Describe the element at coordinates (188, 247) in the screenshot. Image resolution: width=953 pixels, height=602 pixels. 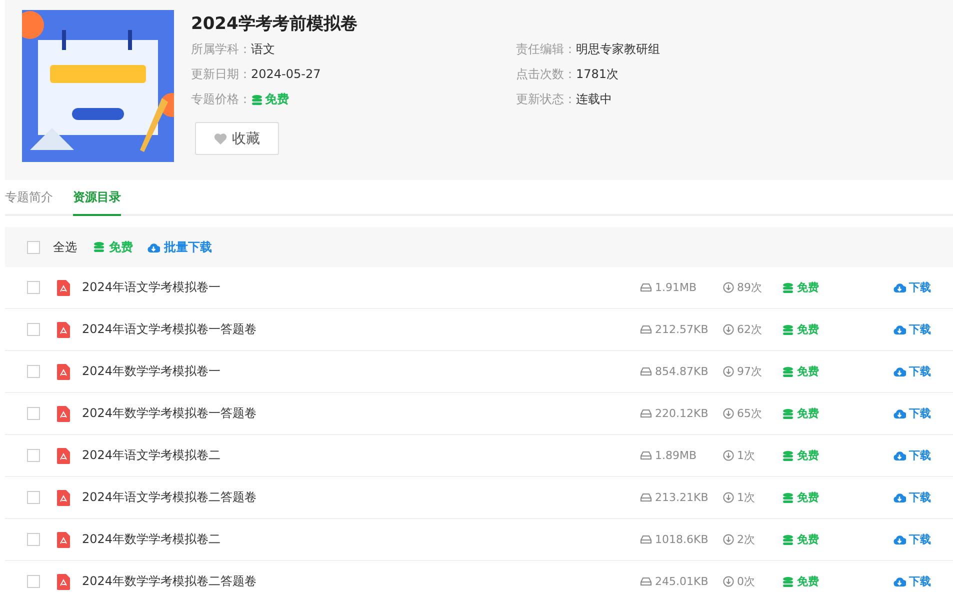
I see `batch-download-link: 批量下载` at that location.